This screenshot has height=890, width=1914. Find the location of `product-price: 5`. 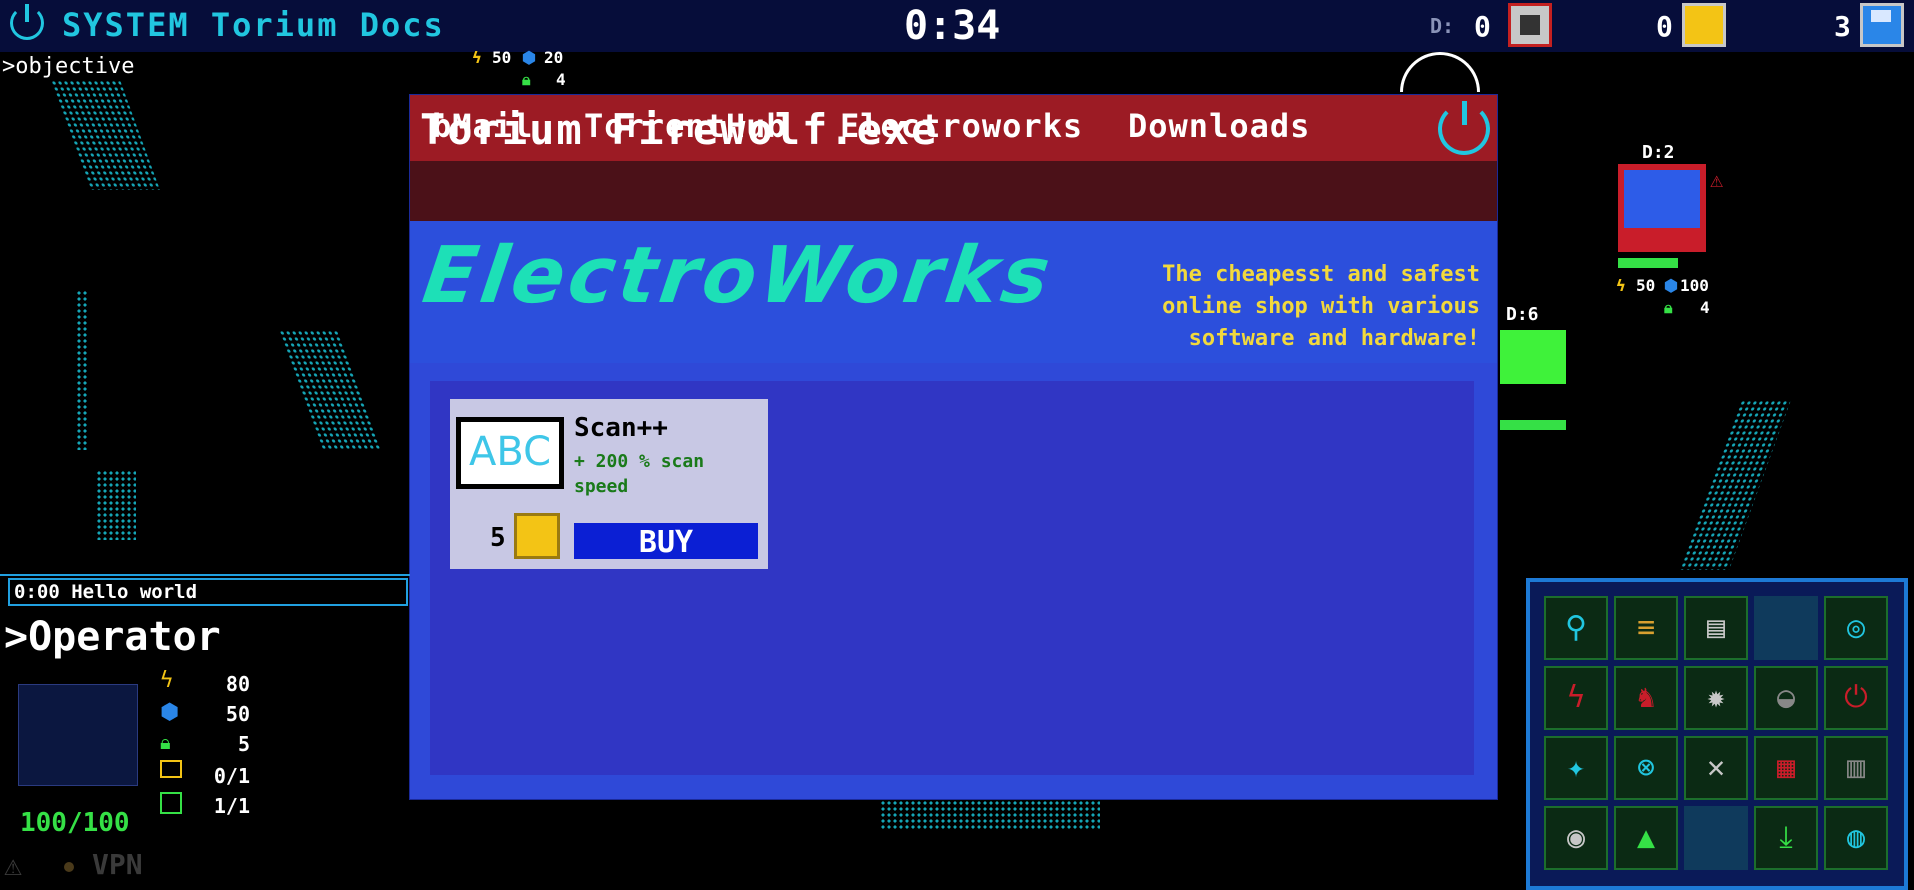

product-price: 5 is located at coordinates (498, 538).